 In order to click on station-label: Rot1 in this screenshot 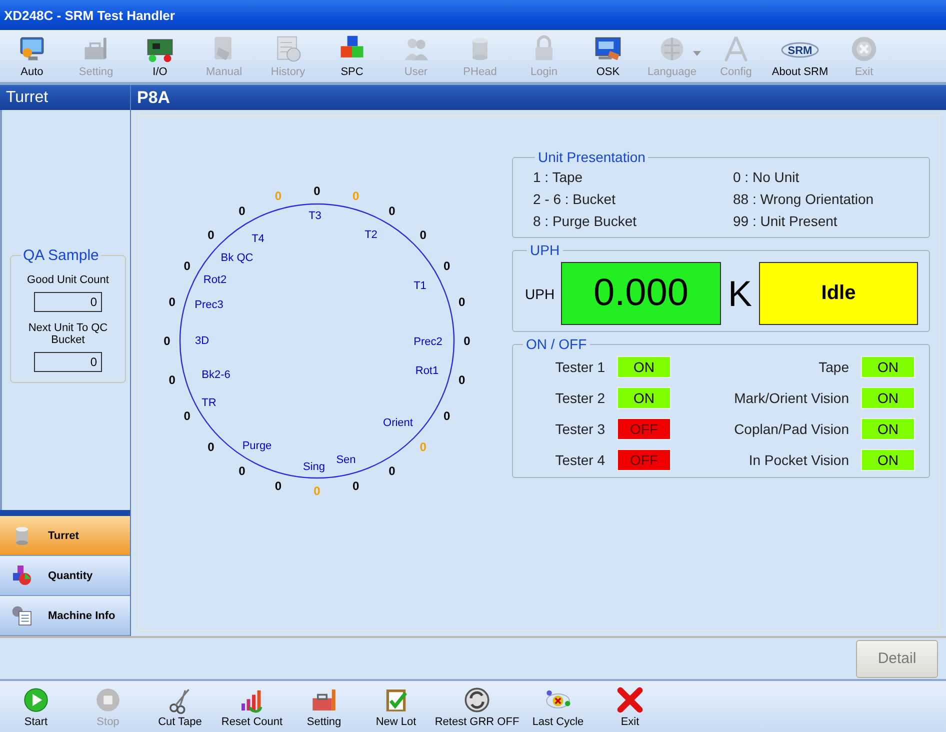, I will do `click(427, 371)`.